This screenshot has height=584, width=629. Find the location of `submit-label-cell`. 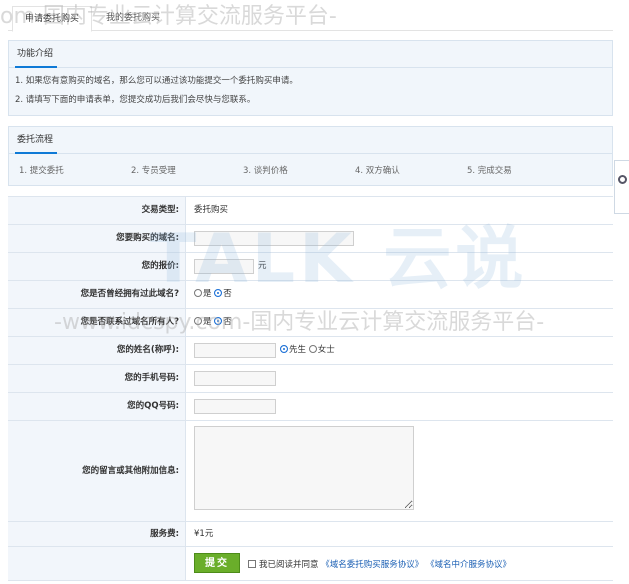

submit-label-cell is located at coordinates (97, 563).